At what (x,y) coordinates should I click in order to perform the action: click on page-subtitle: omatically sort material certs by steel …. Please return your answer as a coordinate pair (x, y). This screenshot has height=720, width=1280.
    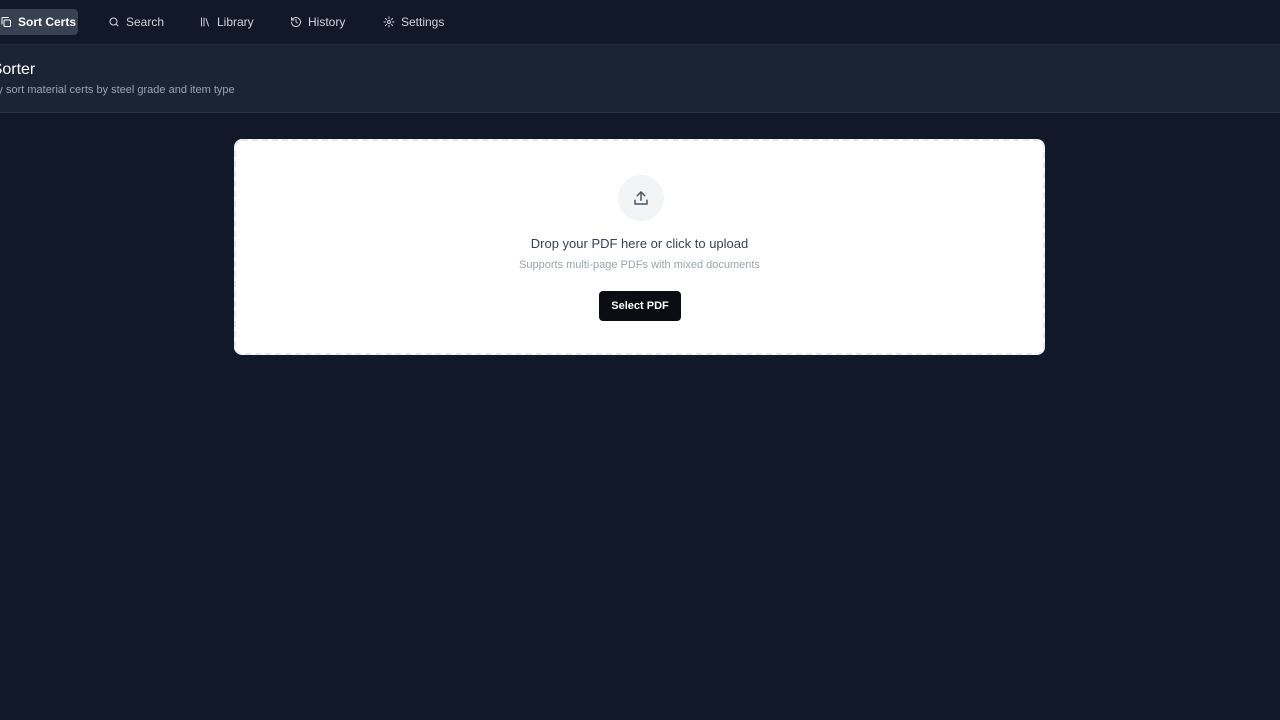
    Looking at the image, I should click on (117, 90).